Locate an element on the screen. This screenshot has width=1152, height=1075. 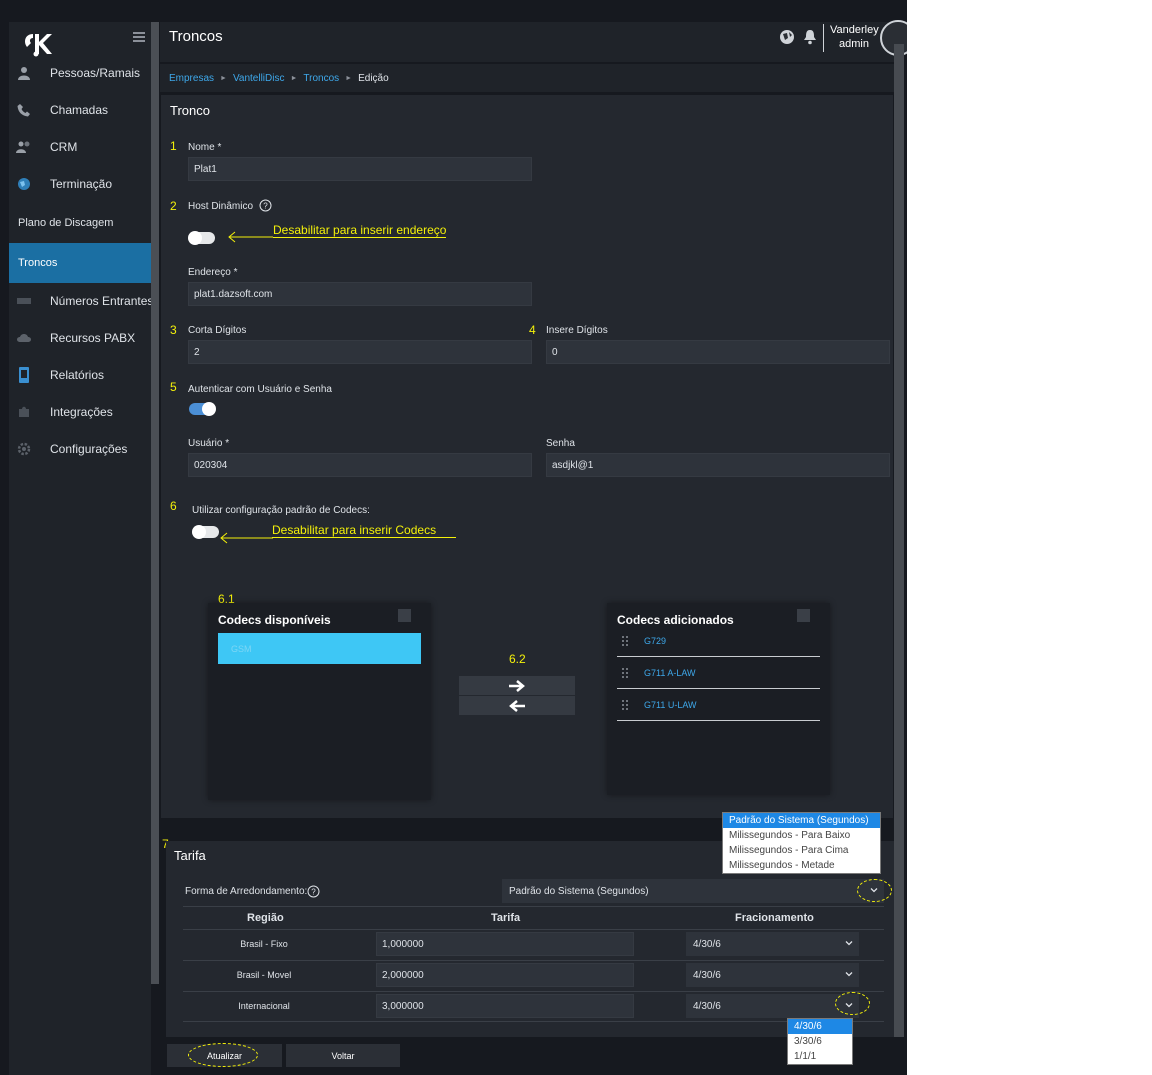
sidebar-item-plano-discagem: Plano de Discagem is located at coordinates (80, 223).